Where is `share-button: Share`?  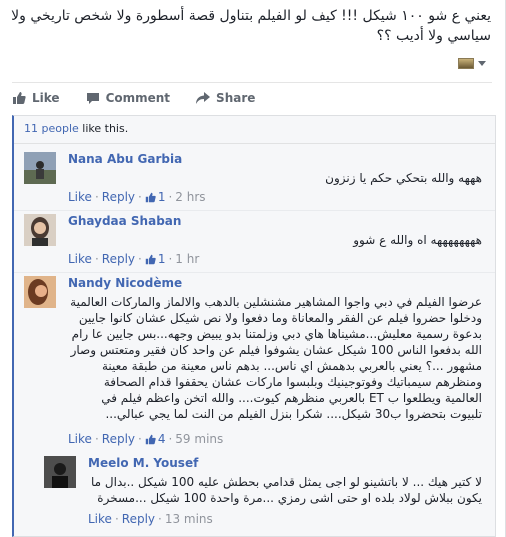 share-button: Share is located at coordinates (225, 98).